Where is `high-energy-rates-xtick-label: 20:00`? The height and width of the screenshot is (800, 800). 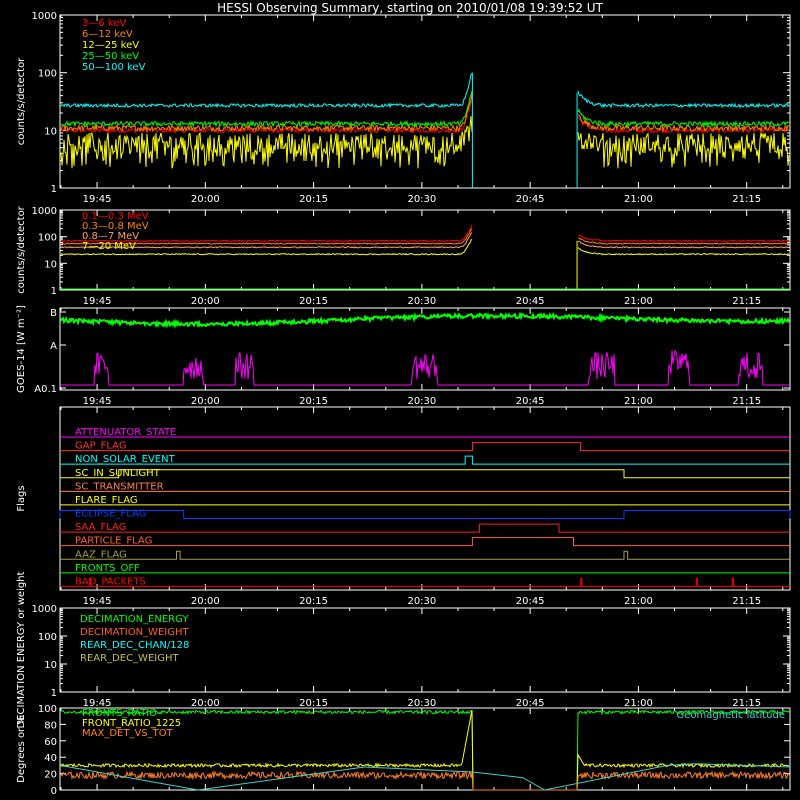 high-energy-rates-xtick-label: 20:00 is located at coordinates (205, 301).